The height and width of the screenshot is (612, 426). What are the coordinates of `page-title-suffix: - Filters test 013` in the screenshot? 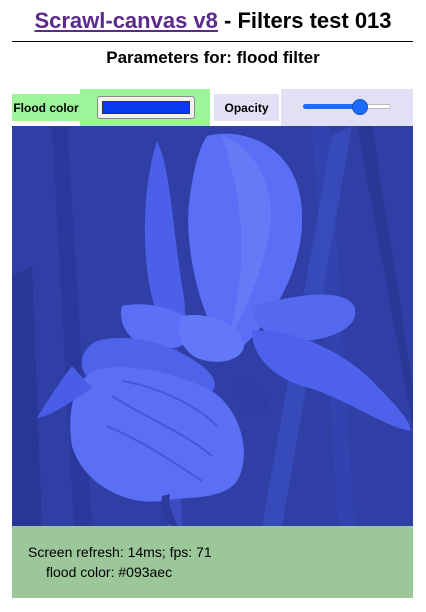 It's located at (304, 20).